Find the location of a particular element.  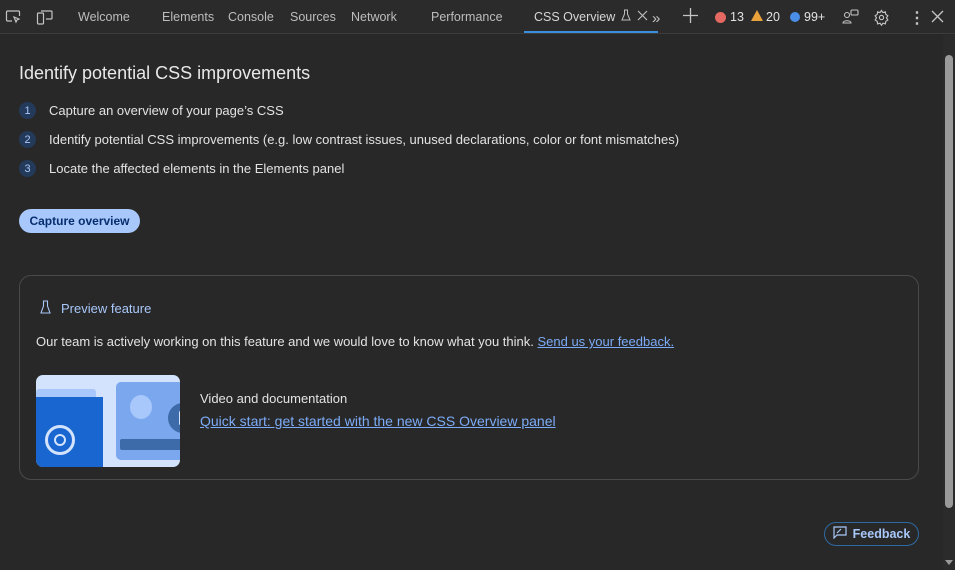

inspect-element-icon is located at coordinates (13, 17).